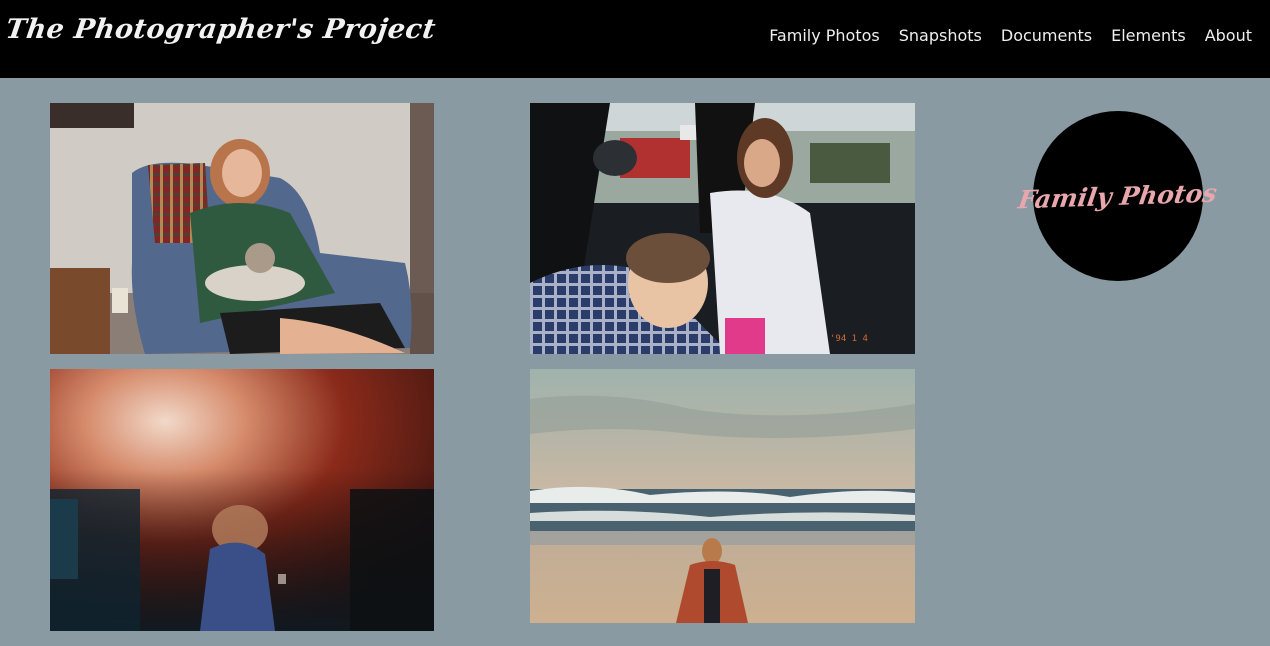 The height and width of the screenshot is (646, 1270). I want to click on nav-link-family-photos: Family Photos, so click(824, 35).